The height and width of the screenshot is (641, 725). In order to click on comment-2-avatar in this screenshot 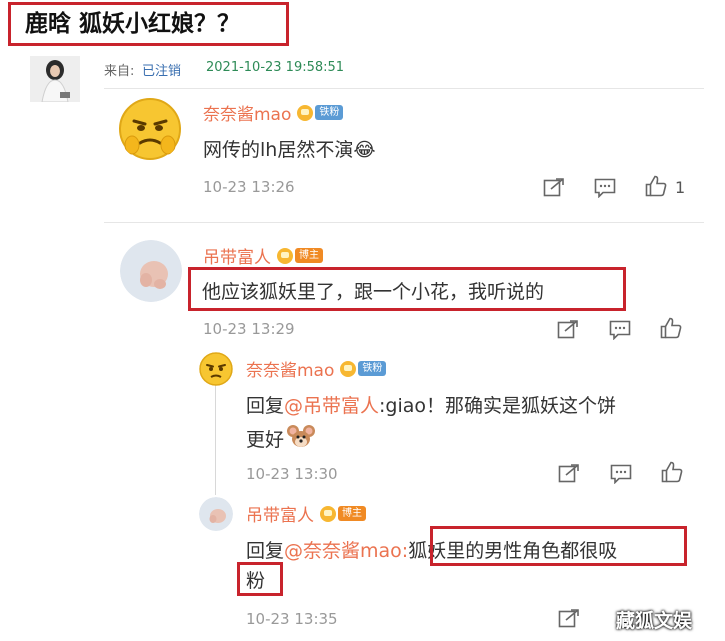, I will do `click(151, 271)`.